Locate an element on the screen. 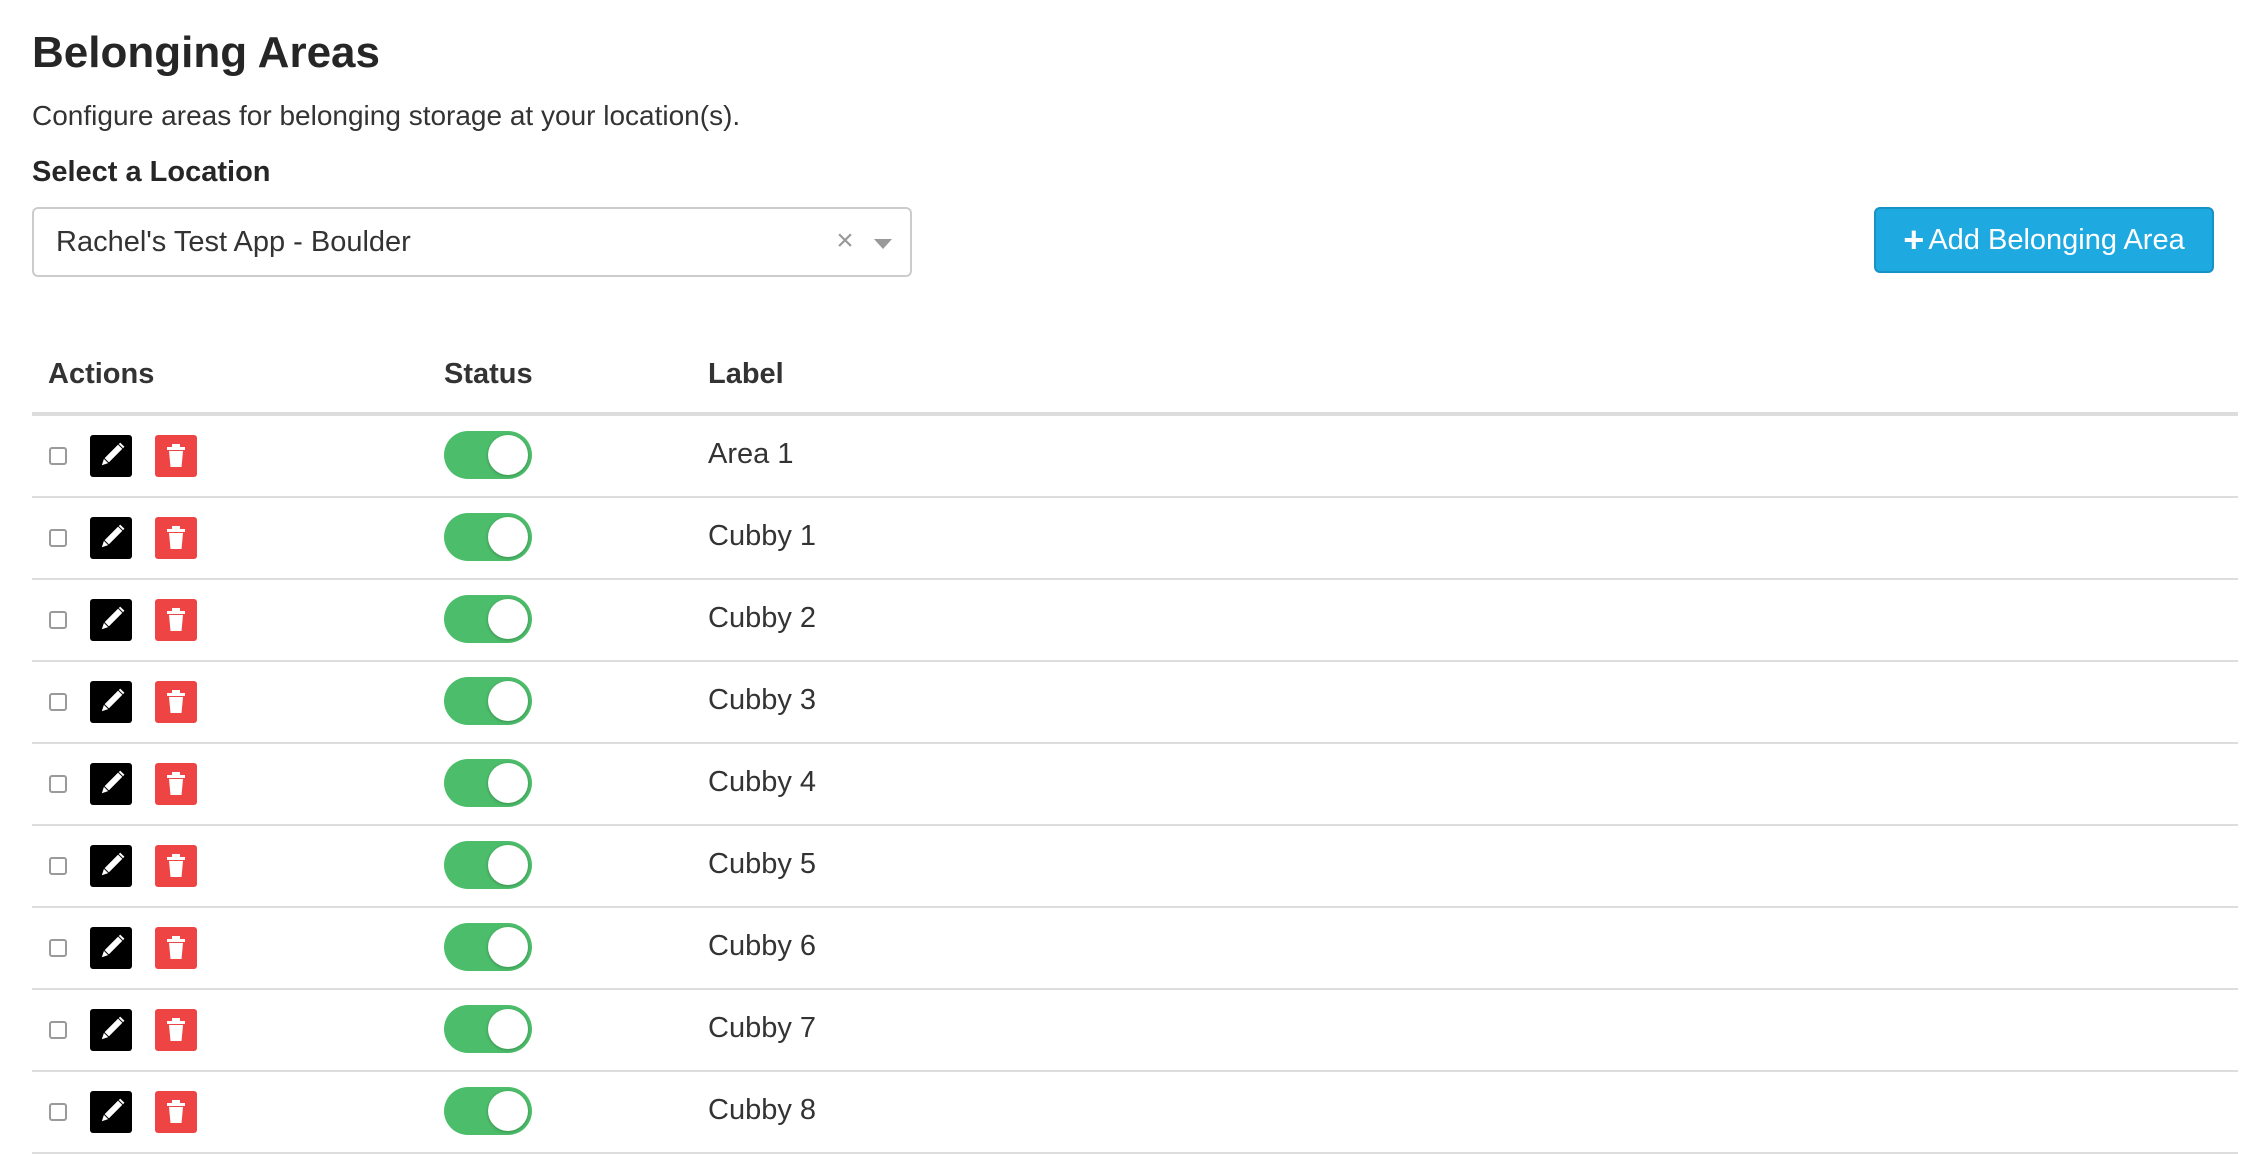  row-label: Cubby 6 is located at coordinates (762, 946).